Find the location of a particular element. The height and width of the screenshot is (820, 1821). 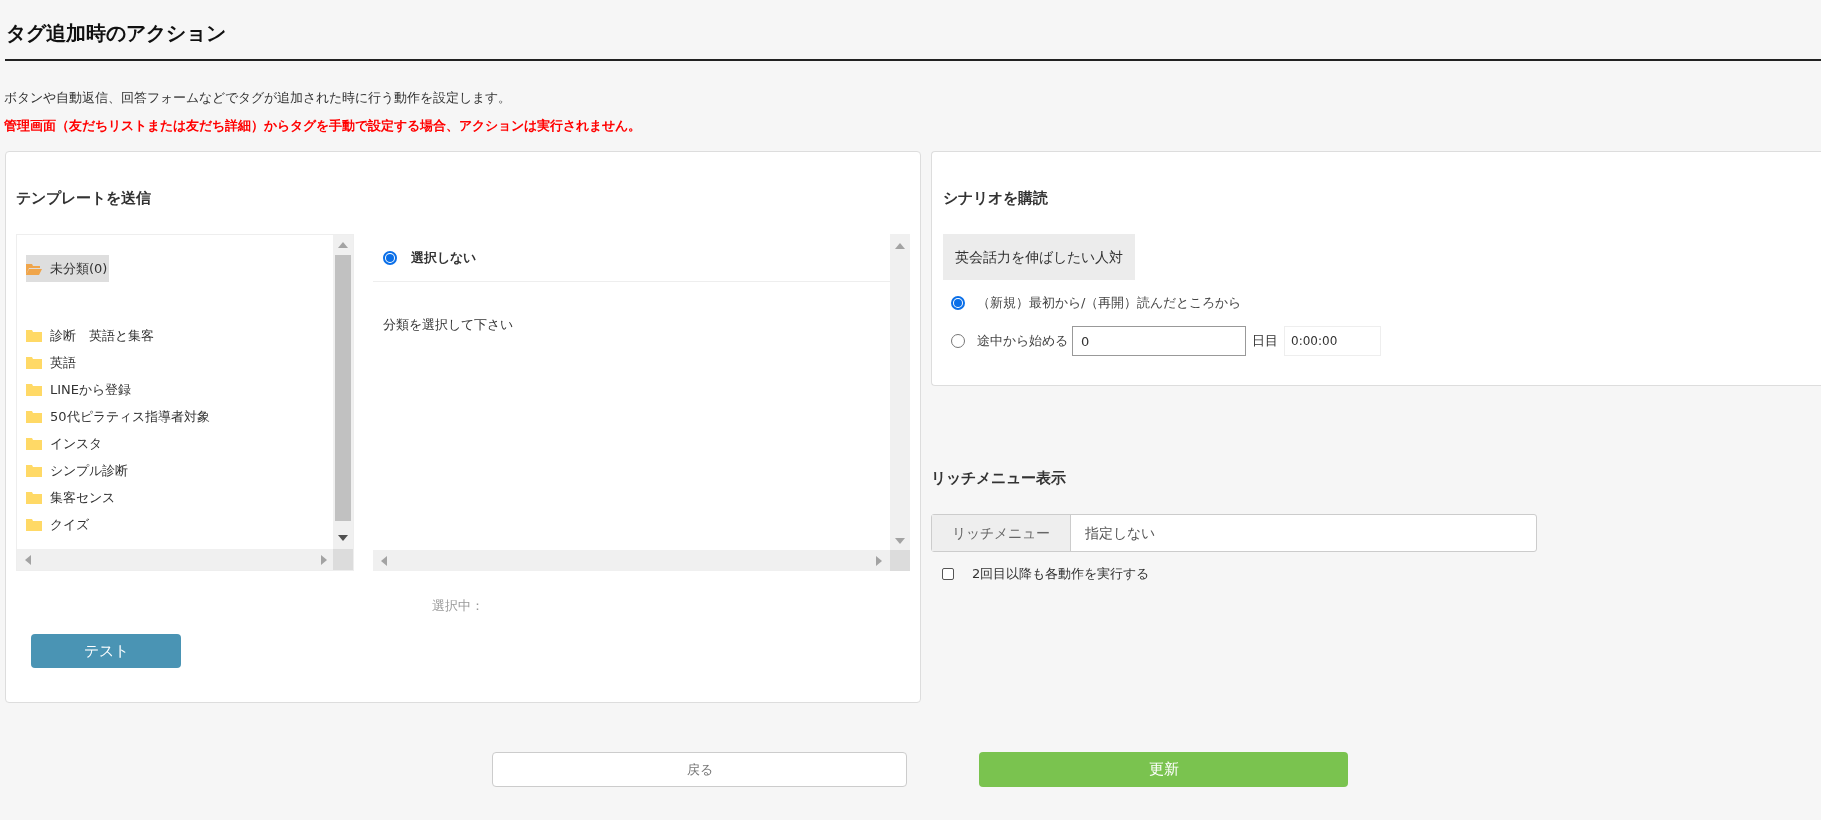

radio-label: 選択しない is located at coordinates (443, 257).